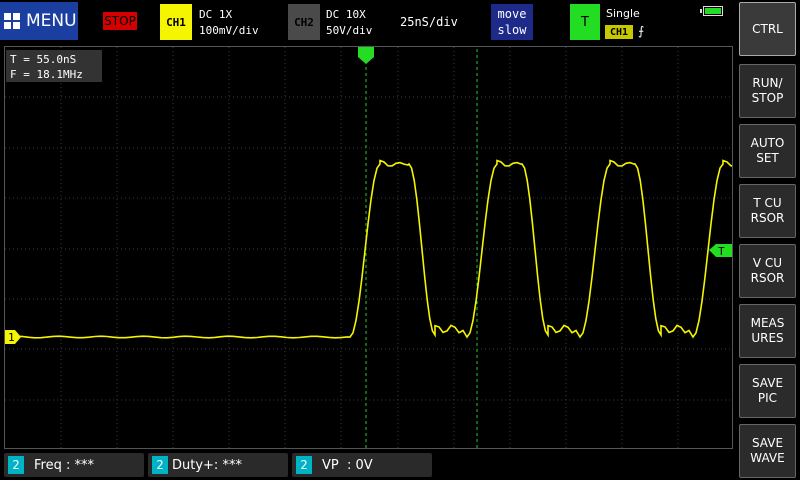 The height and width of the screenshot is (480, 800). I want to click on v-cursor-button: V CU RSOR, so click(767, 271).